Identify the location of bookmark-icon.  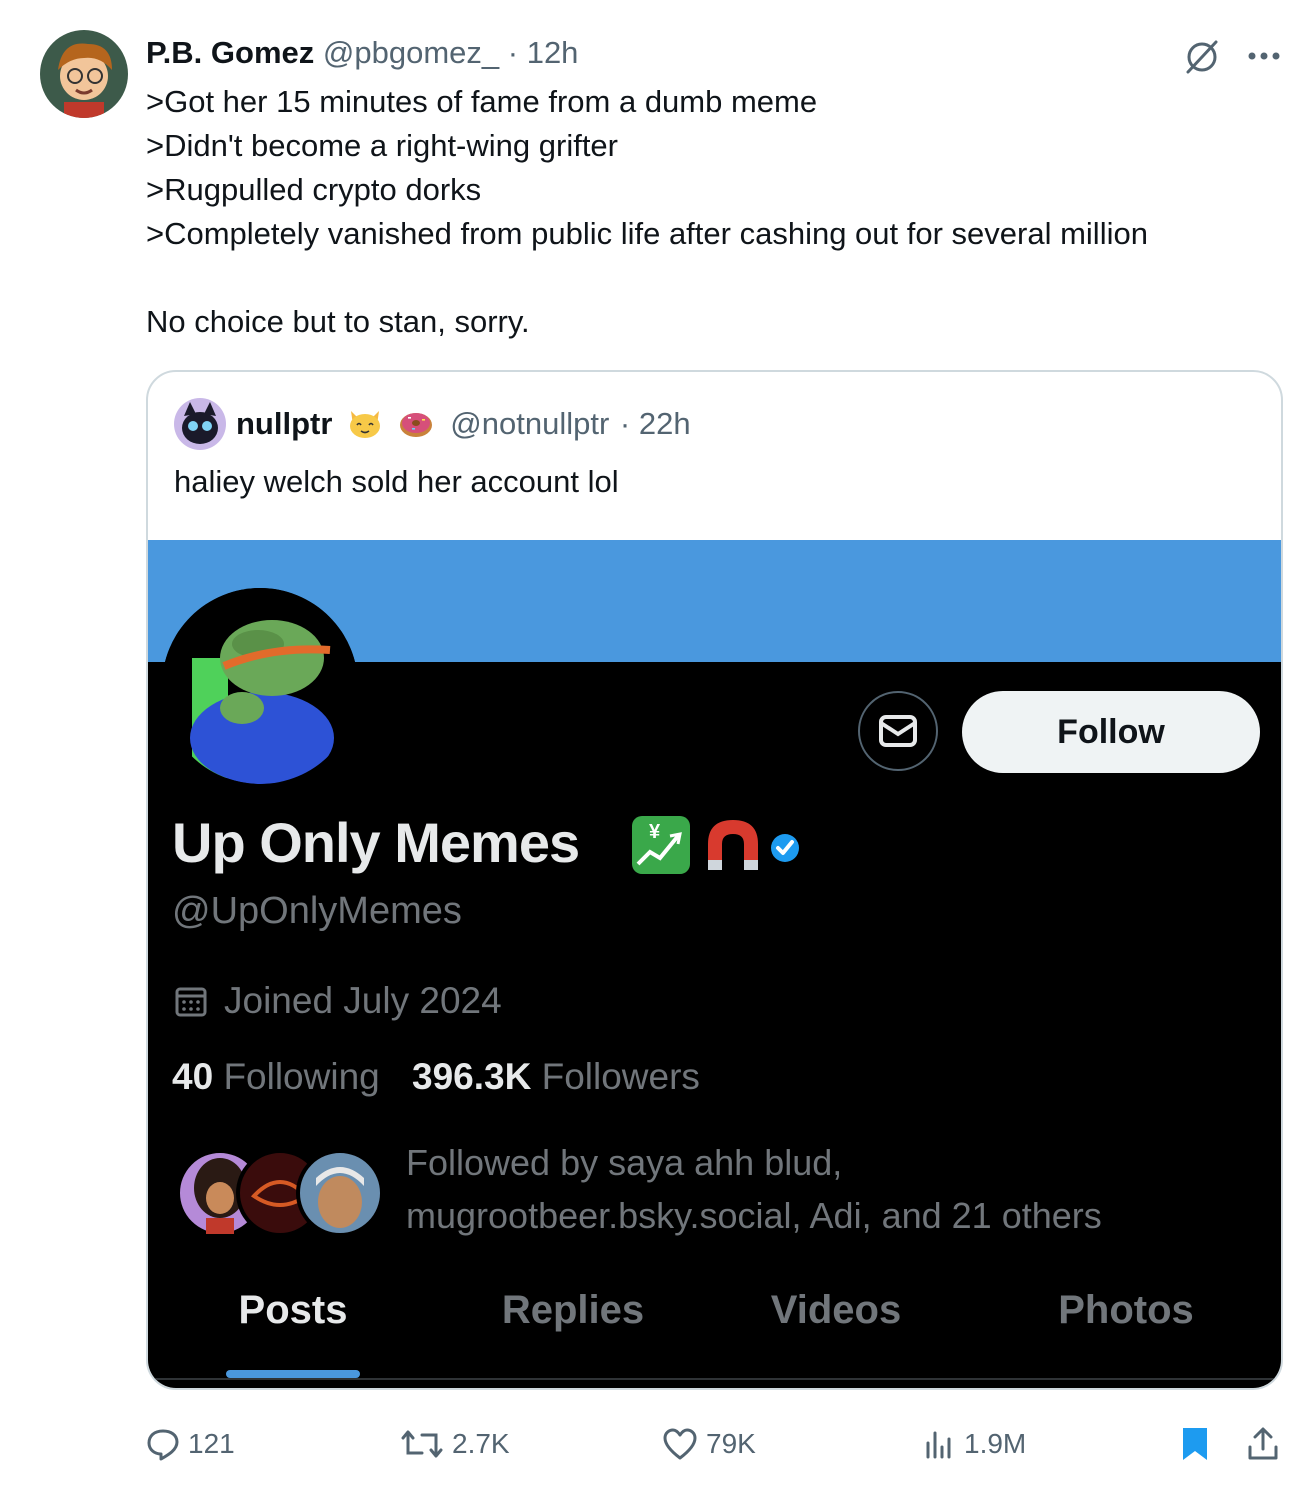
(1195, 1443).